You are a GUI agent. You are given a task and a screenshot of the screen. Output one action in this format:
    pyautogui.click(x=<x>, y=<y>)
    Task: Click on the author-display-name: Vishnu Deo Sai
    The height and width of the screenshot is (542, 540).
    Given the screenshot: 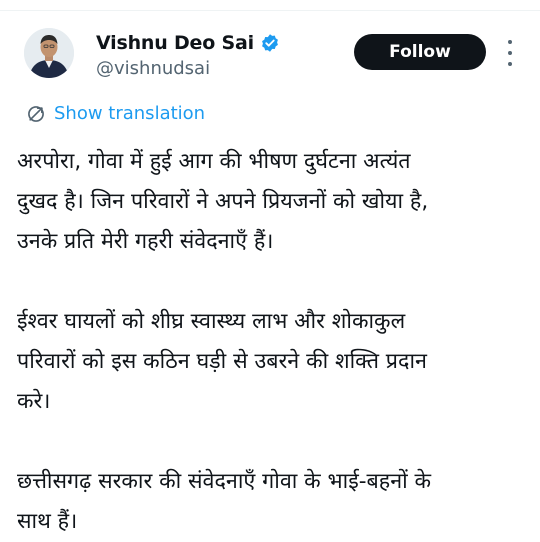 What is the action you would take?
    pyautogui.click(x=175, y=43)
    